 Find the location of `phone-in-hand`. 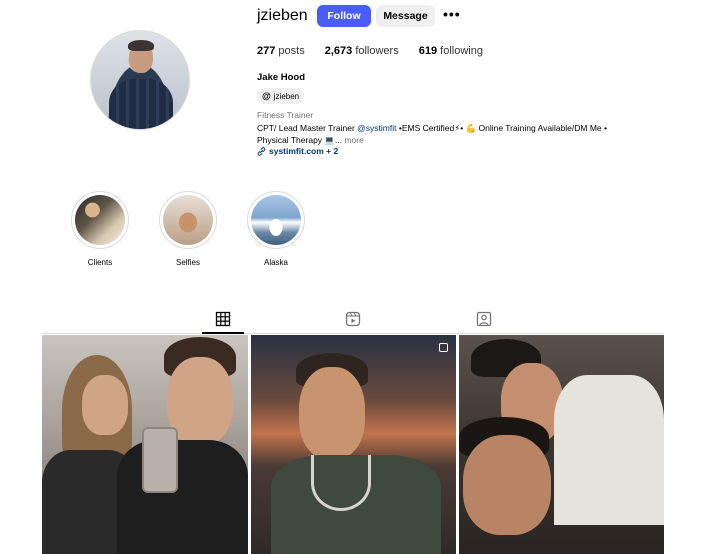

phone-in-hand is located at coordinates (160, 460).